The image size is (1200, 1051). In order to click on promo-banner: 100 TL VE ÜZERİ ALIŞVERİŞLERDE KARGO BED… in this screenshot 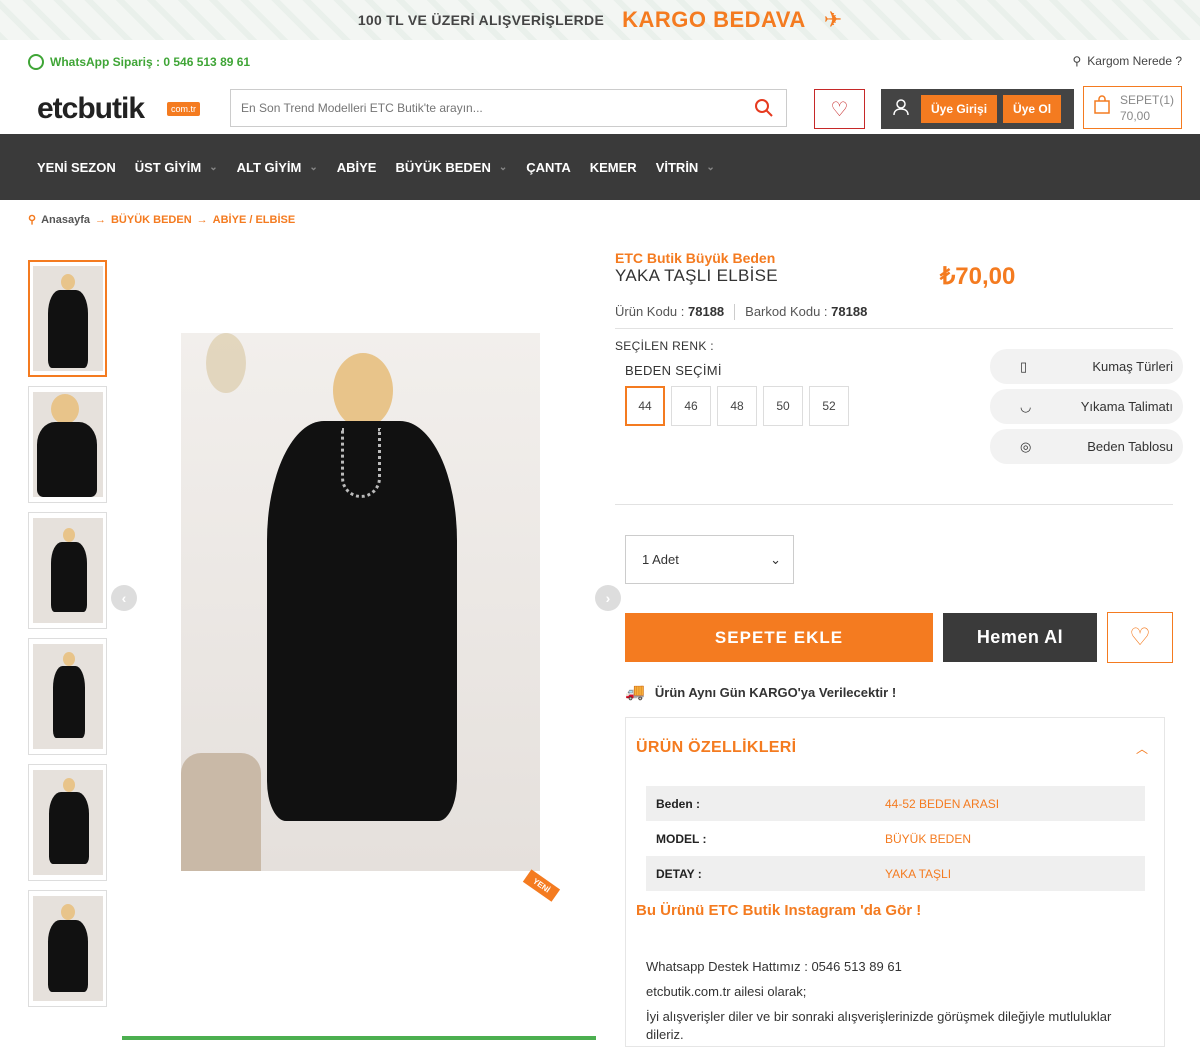, I will do `click(600, 20)`.